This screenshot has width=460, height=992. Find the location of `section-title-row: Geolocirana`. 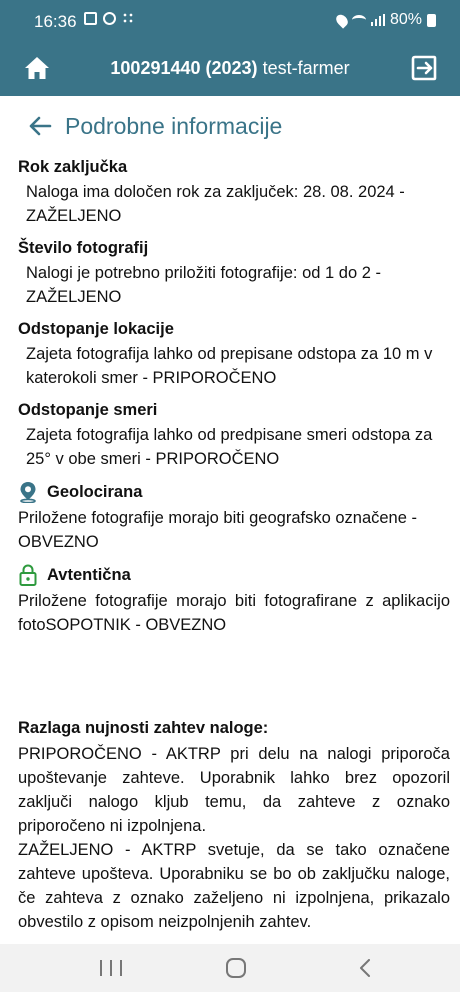

section-title-row: Geolocirana is located at coordinates (234, 492).